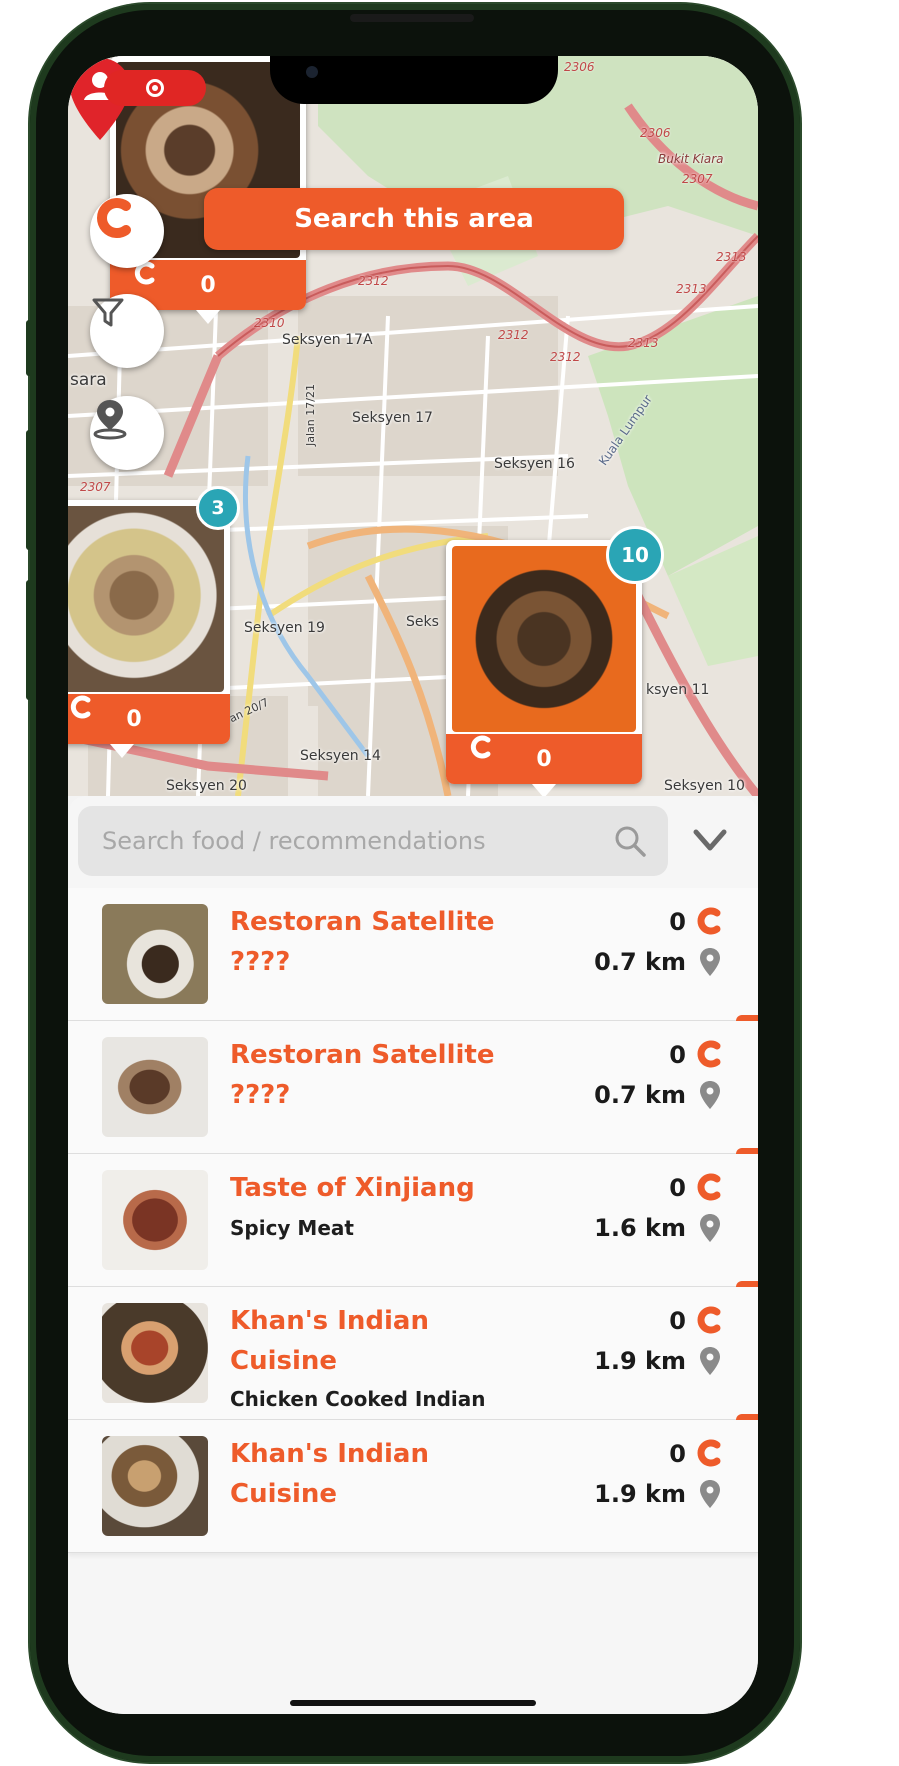 The height and width of the screenshot is (1766, 899). Describe the element at coordinates (284, 628) in the screenshot. I see `map-label-seksyen-19: Seksyen 19` at that location.